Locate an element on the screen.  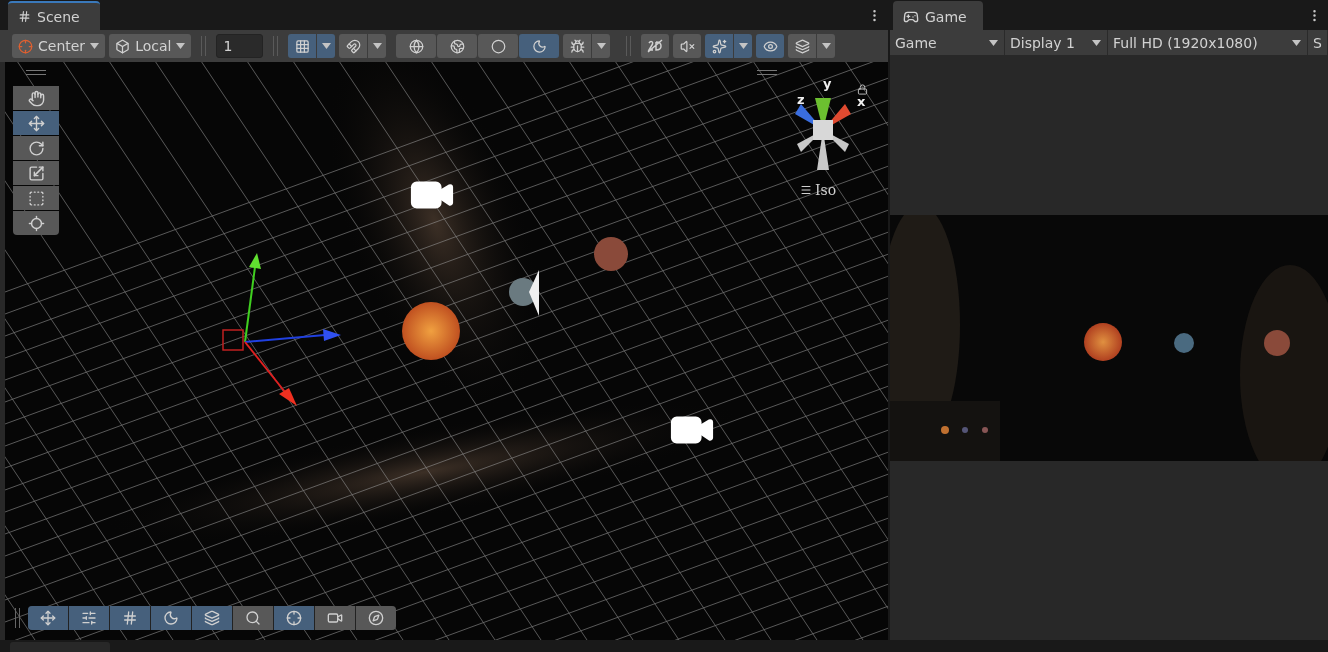
move-icon is located at coordinates (36, 123).